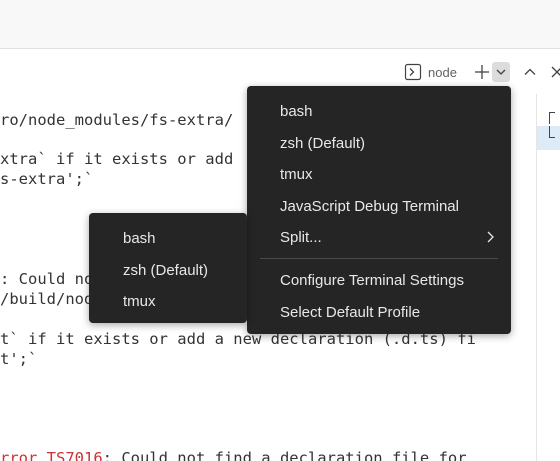 This screenshot has height=461, width=560. Describe the element at coordinates (392, 280) in the screenshot. I see `menu-item-configure-terminal-settings: Configure Terminal Settings` at that location.